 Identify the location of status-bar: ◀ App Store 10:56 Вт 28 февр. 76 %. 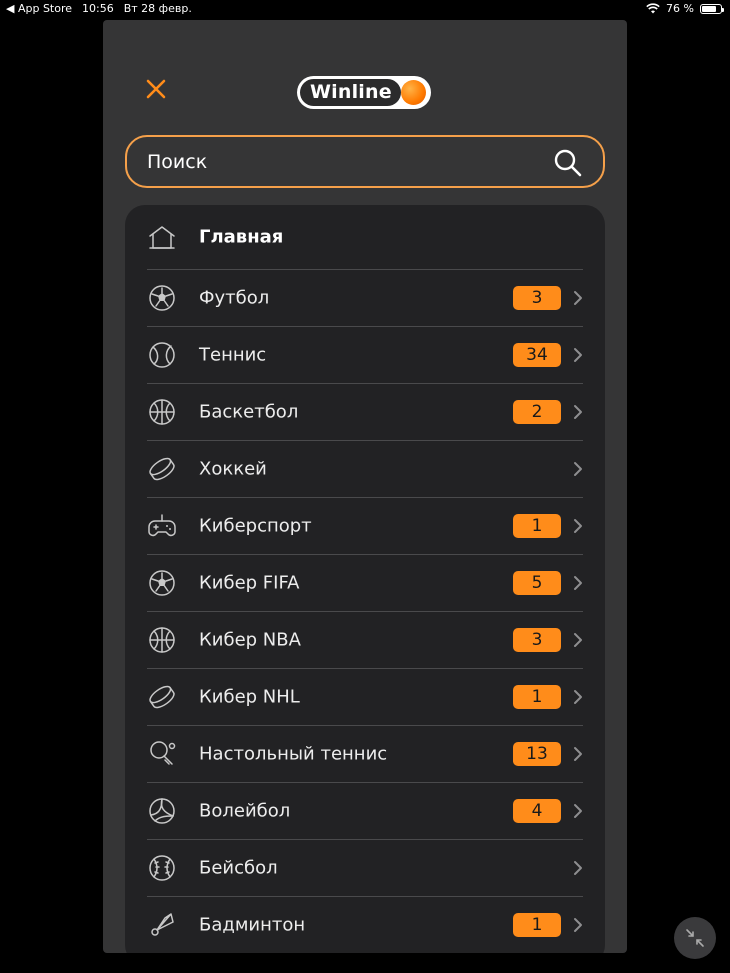
(365, 9).